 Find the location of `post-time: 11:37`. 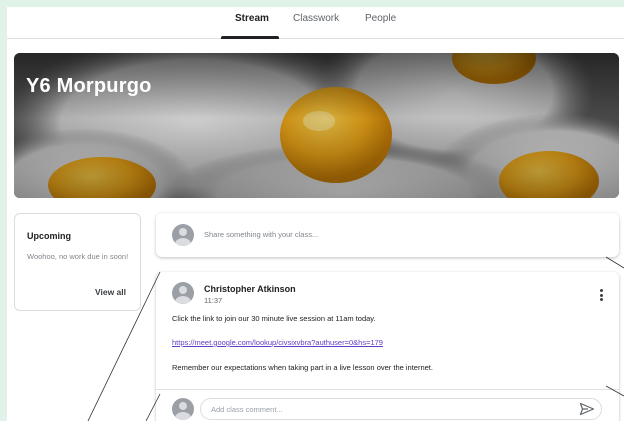

post-time: 11:37 is located at coordinates (213, 300).